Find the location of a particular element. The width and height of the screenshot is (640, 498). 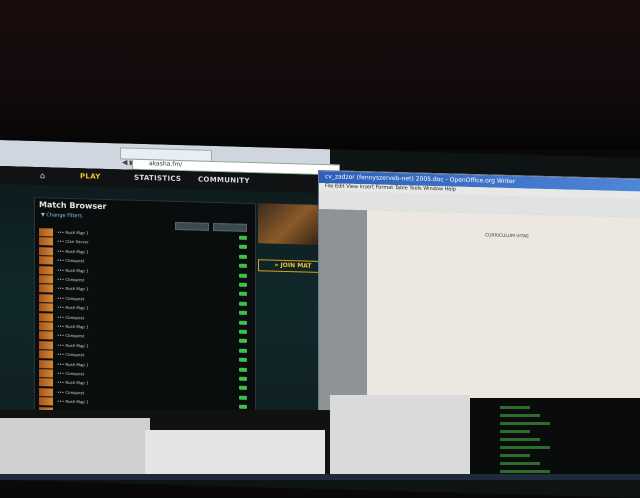

second-monitor-terminal is located at coordinates (555, 439).